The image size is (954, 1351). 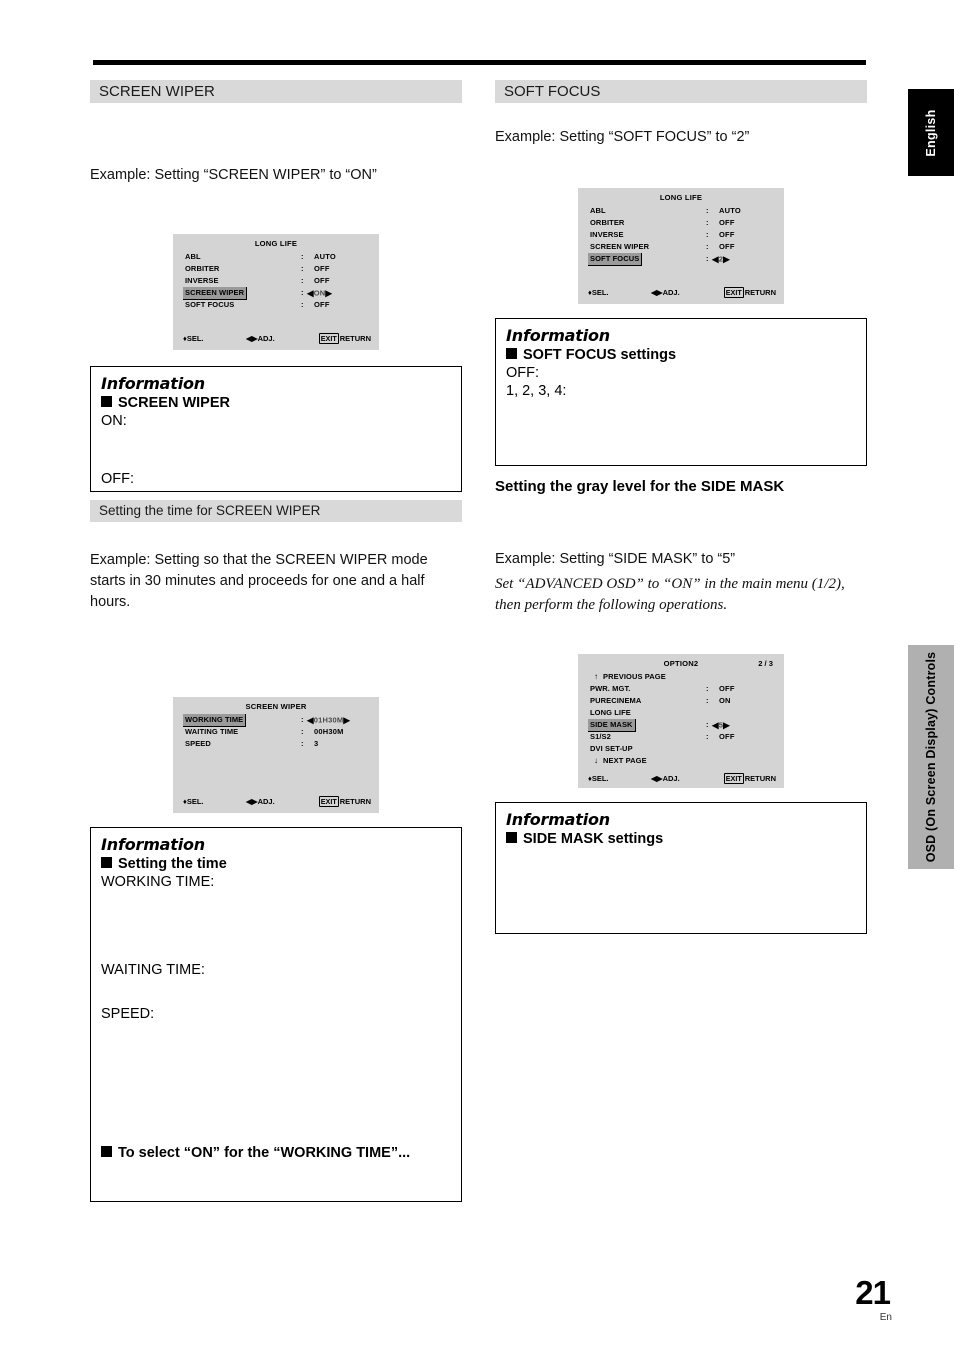 What do you see at coordinates (210, 304) in the screenshot?
I see `osd-row-label: SOFT FOCUS` at bounding box center [210, 304].